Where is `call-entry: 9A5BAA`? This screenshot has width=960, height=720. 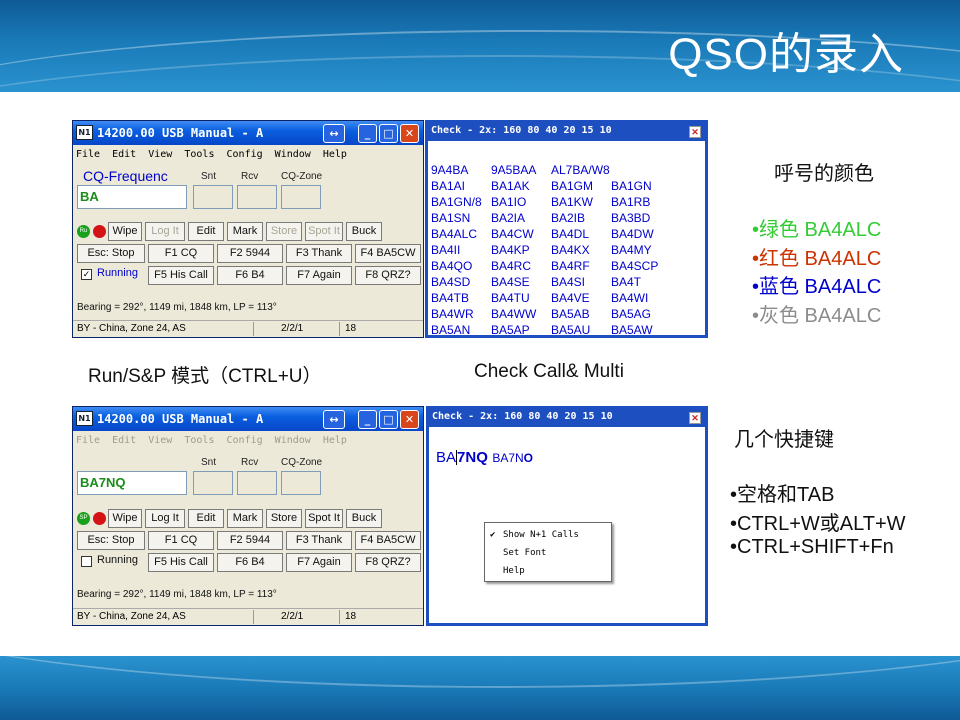 call-entry: 9A5BAA is located at coordinates (521, 170).